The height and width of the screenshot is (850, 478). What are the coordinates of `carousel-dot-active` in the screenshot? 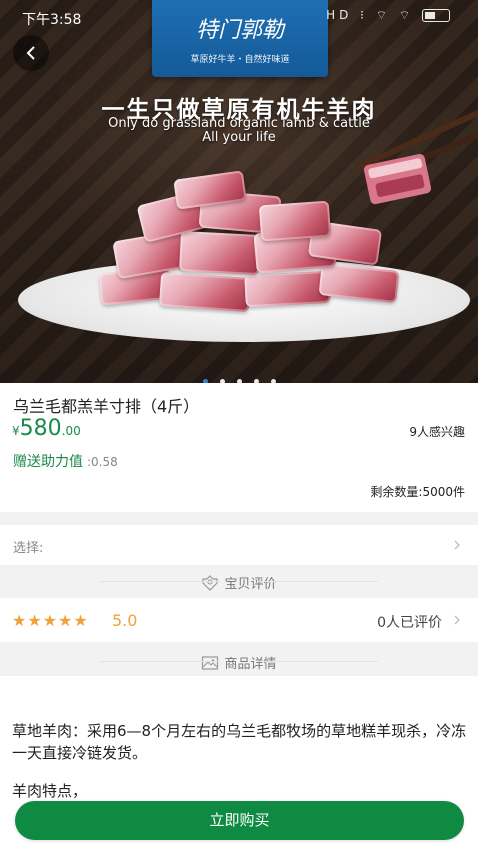 It's located at (205, 381).